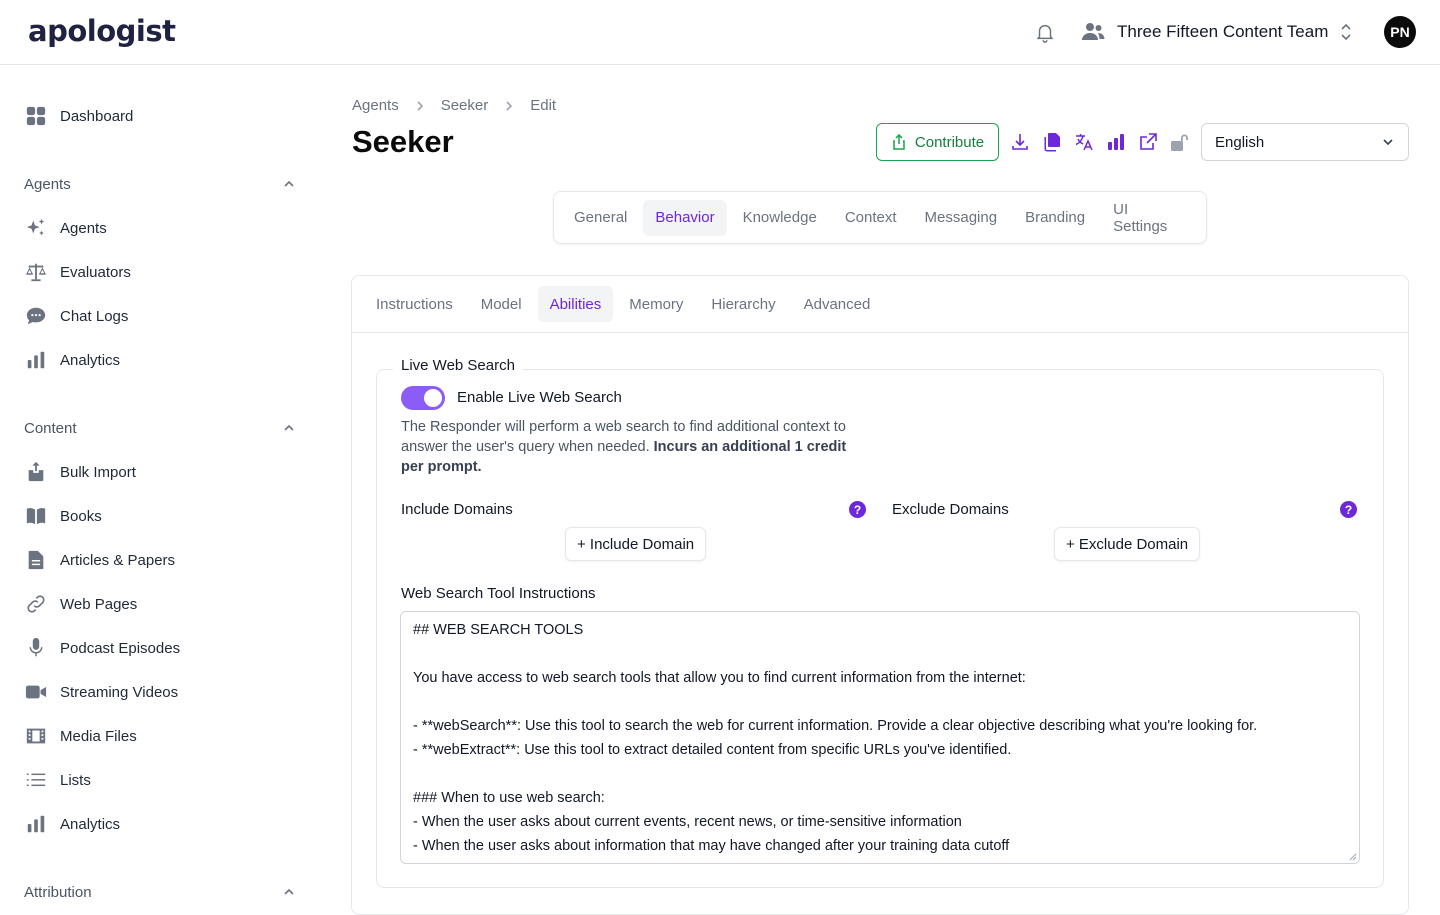 Image resolution: width=1440 pixels, height=915 pixels. What do you see at coordinates (102, 31) in the screenshot?
I see `logo: apologist` at bounding box center [102, 31].